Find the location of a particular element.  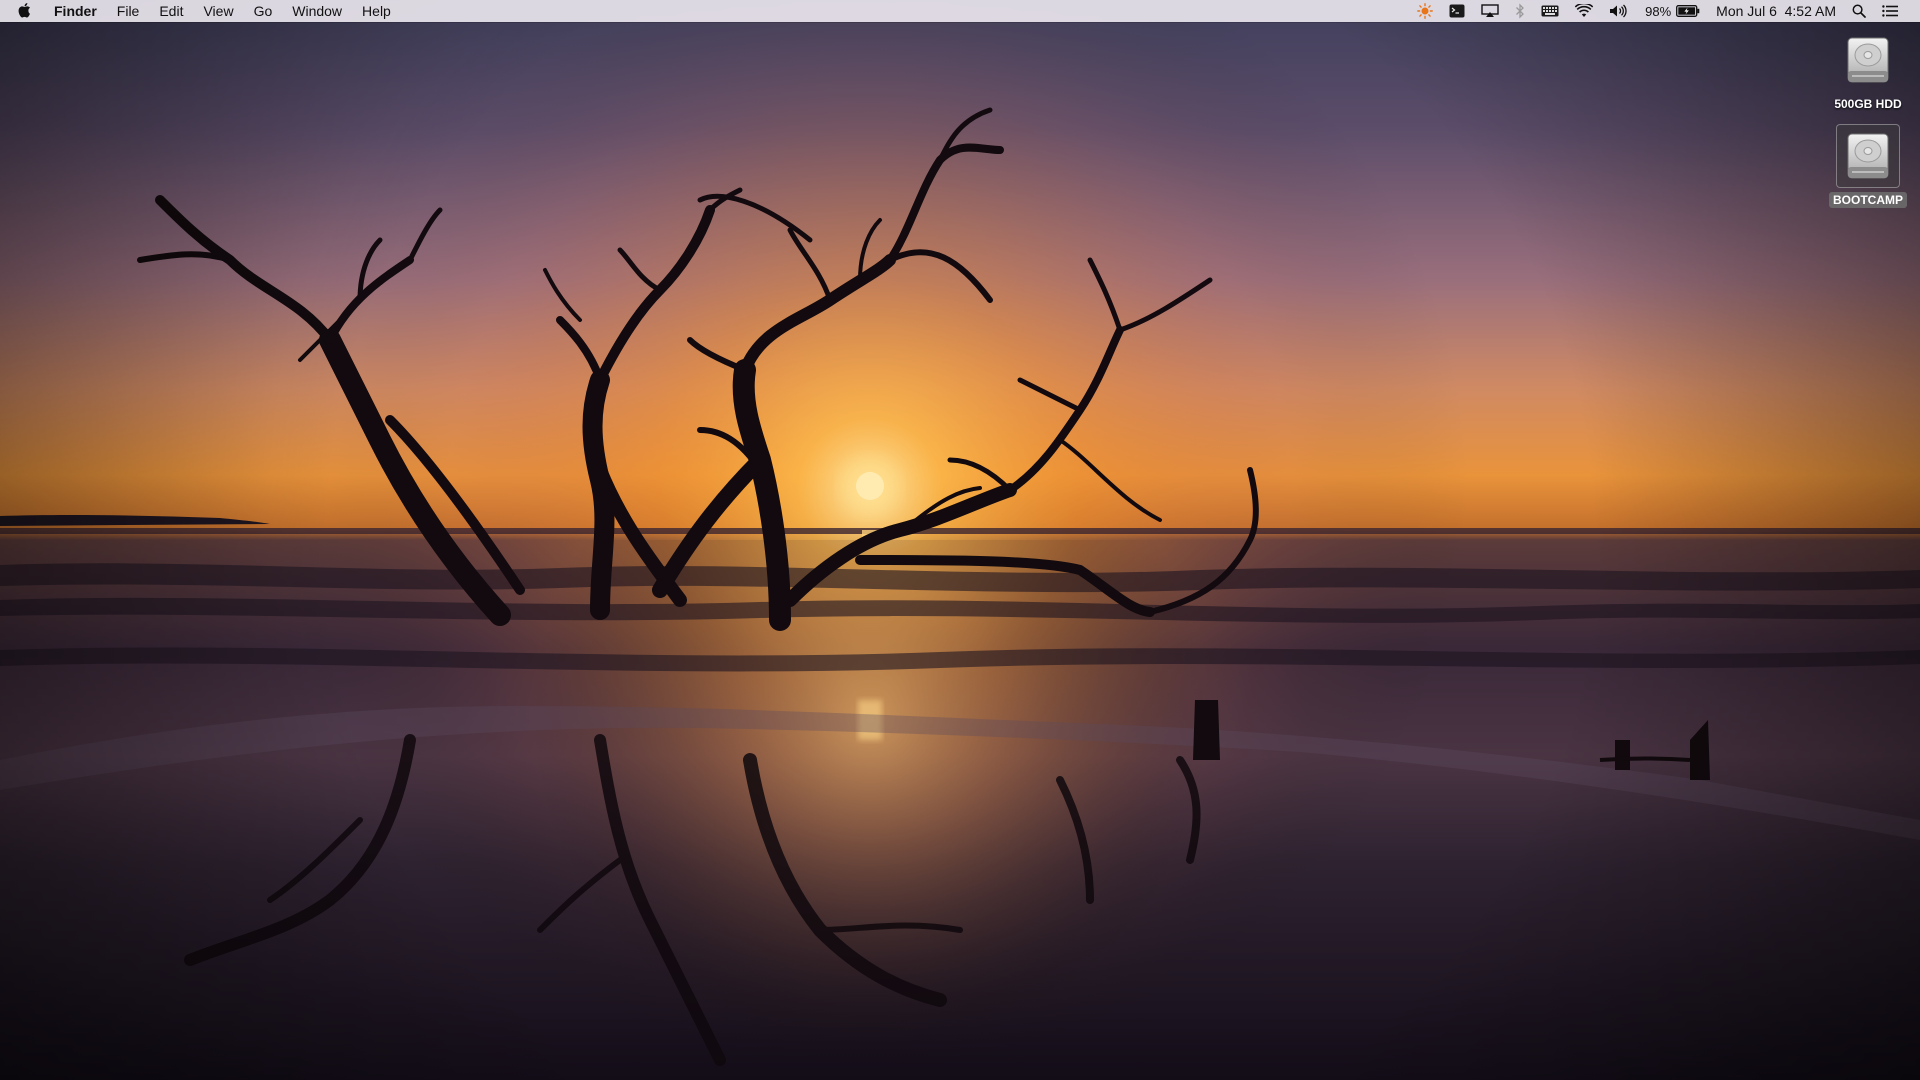

desktop-drive-500gb-hdd: 500GB HDD is located at coordinates (1868, 70).